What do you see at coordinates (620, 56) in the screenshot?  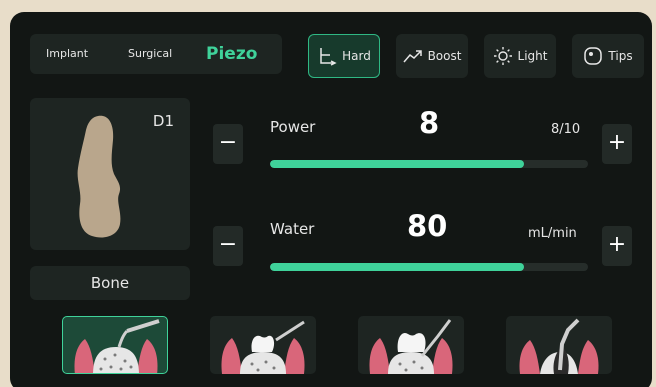 I see `tips-label: Tips` at bounding box center [620, 56].